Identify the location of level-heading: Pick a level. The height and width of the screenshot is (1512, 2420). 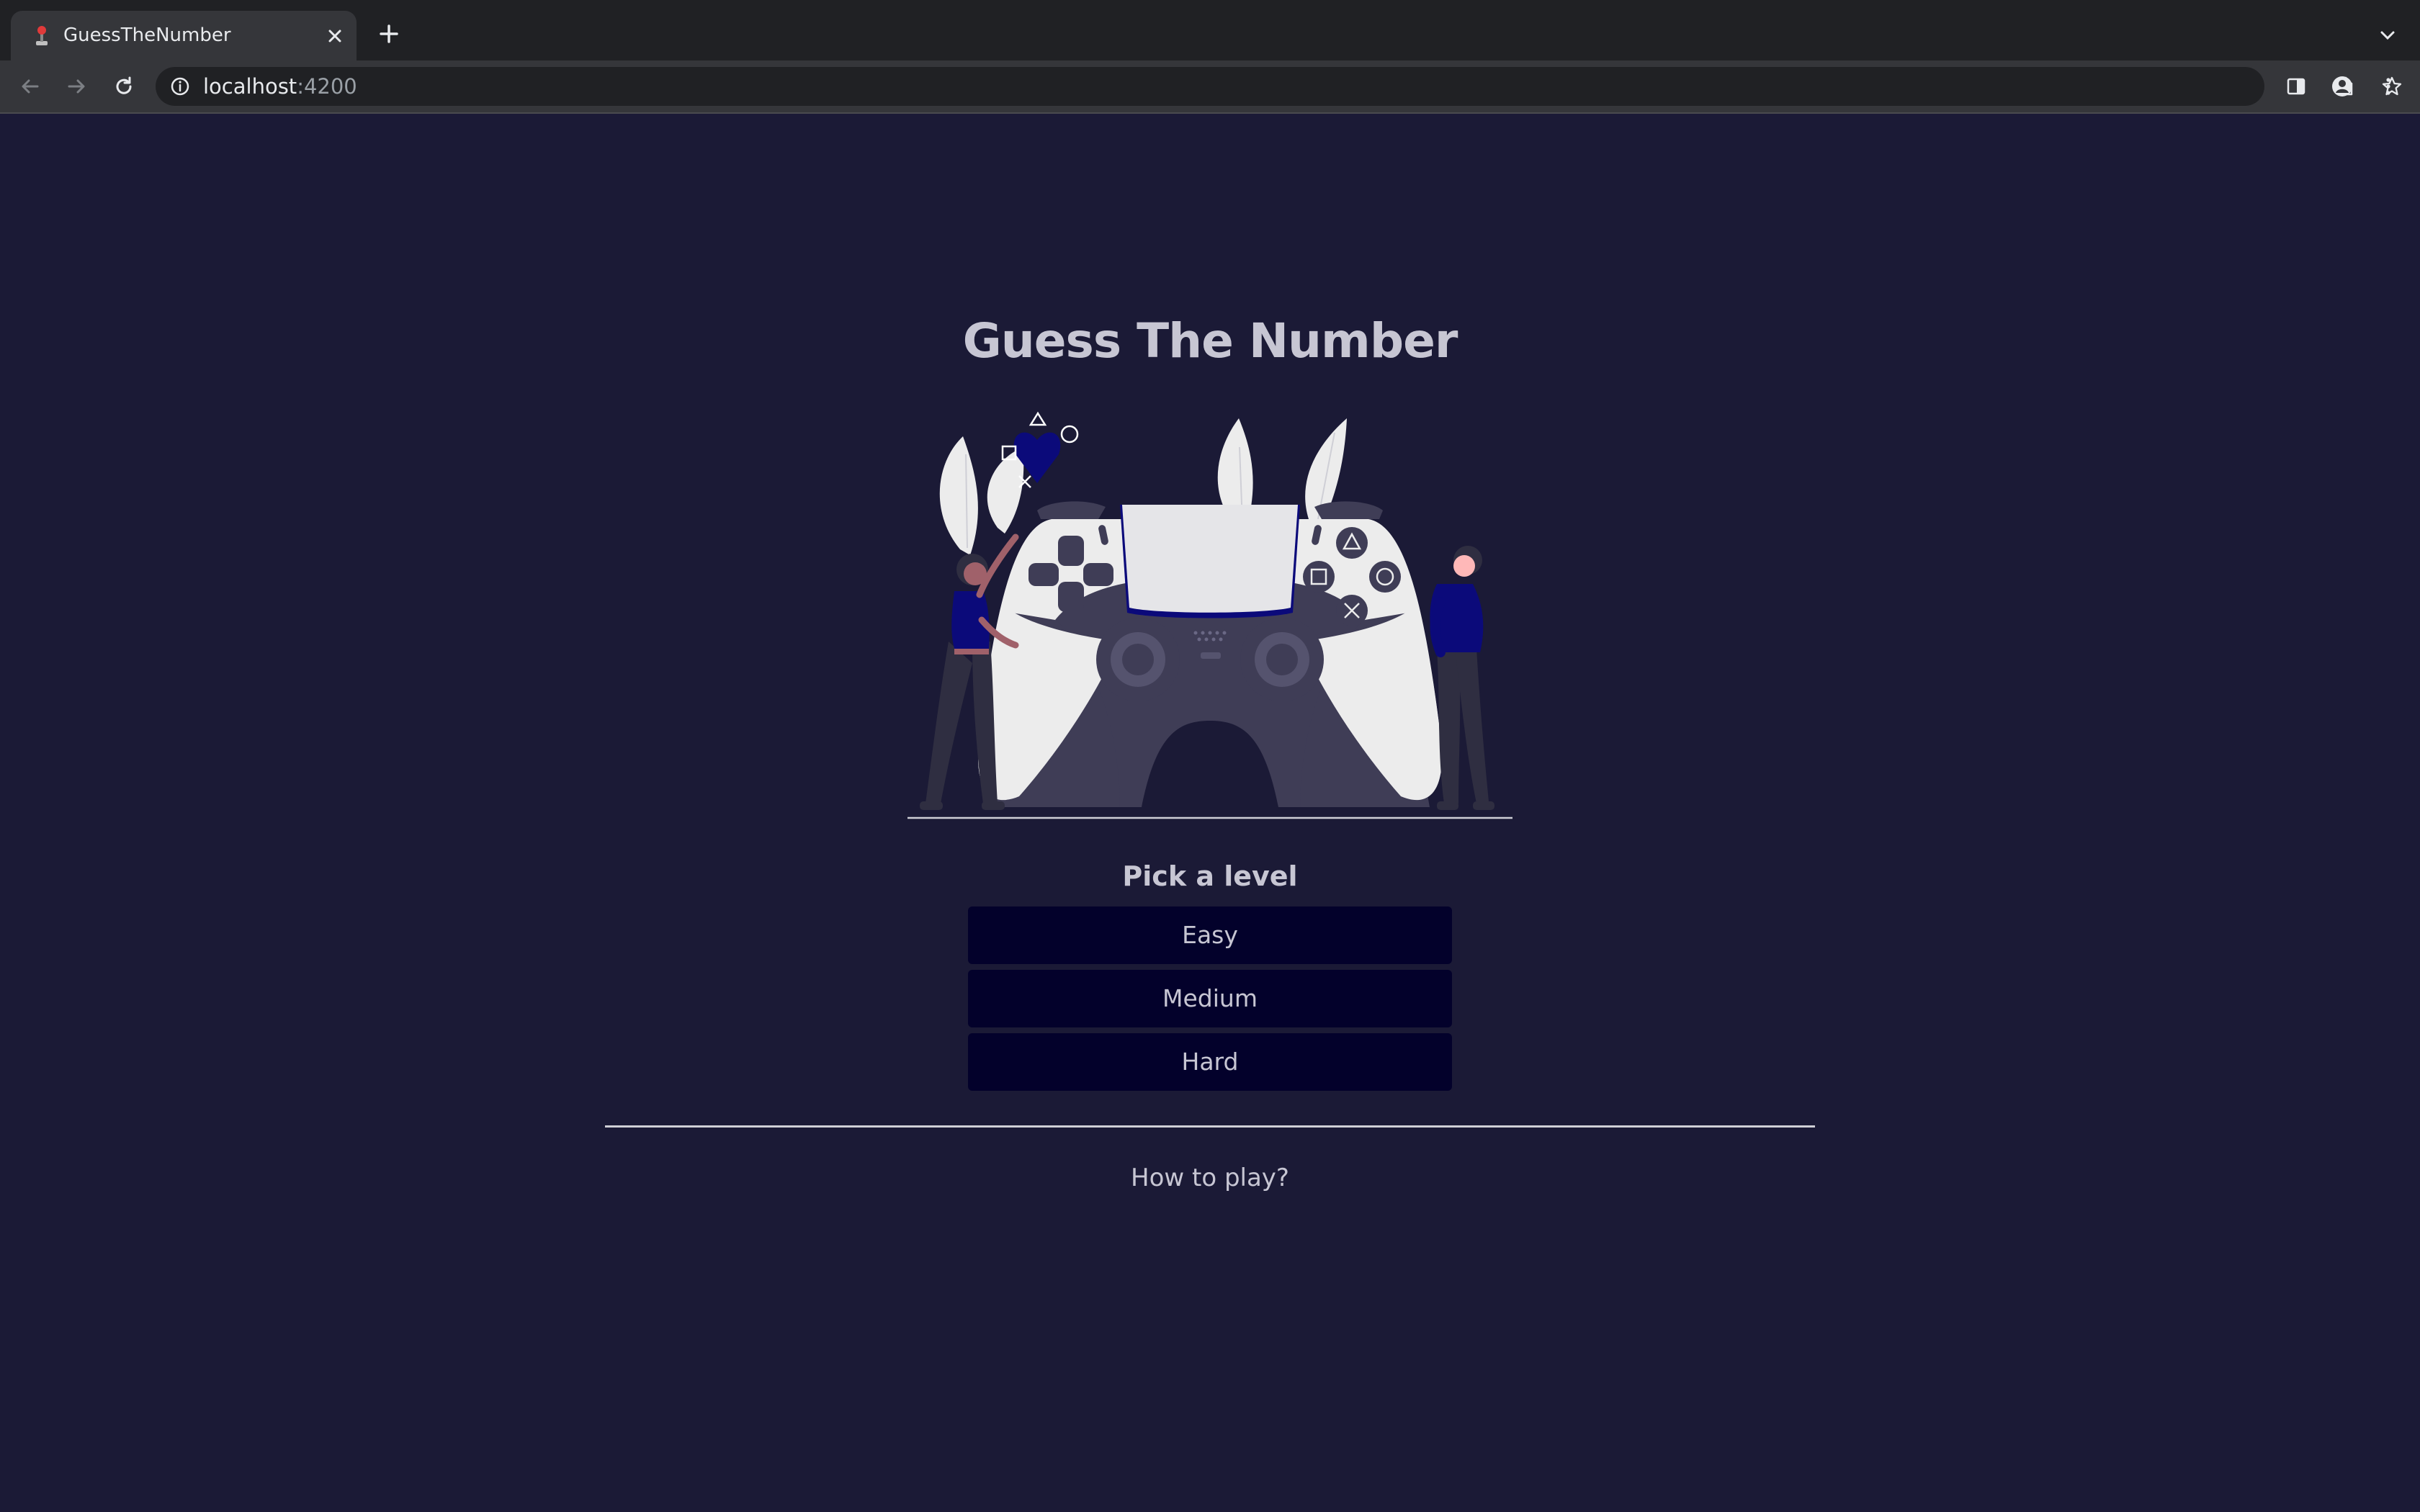
(1210, 876).